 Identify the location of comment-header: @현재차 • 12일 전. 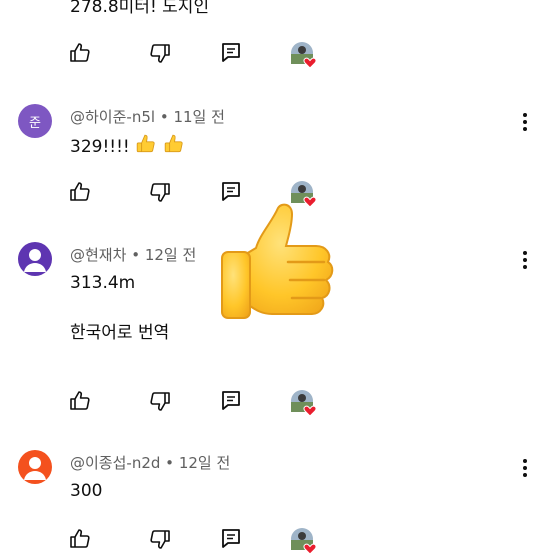
(133, 254).